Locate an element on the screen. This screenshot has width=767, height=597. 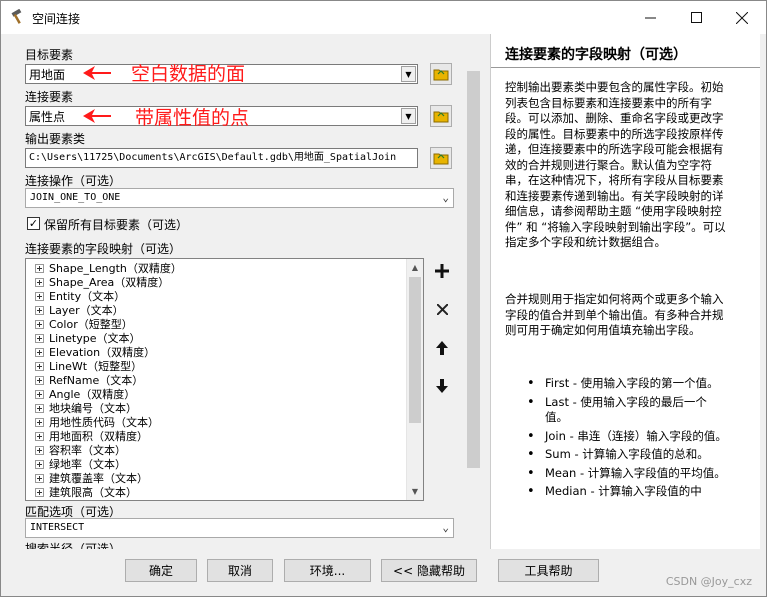
keep-all-label: 保留所有目标要素（可选） is located at coordinates (116, 225).